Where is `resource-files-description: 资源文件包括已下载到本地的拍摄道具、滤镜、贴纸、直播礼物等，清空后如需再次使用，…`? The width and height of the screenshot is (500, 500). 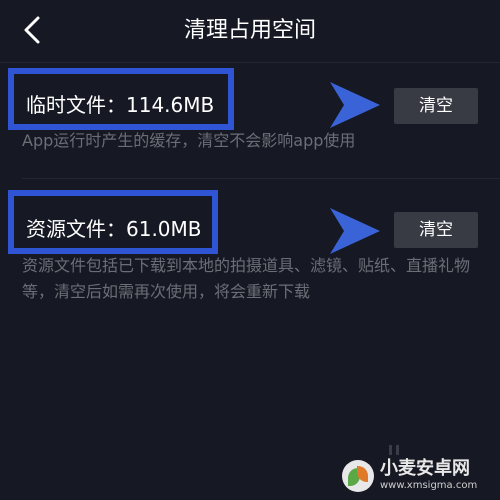
resource-files-description: 资源文件包括已下载到本地的拍摄道具、滤镜、贴纸、直播礼物等，清空后如需再次使用，… is located at coordinates (246, 278).